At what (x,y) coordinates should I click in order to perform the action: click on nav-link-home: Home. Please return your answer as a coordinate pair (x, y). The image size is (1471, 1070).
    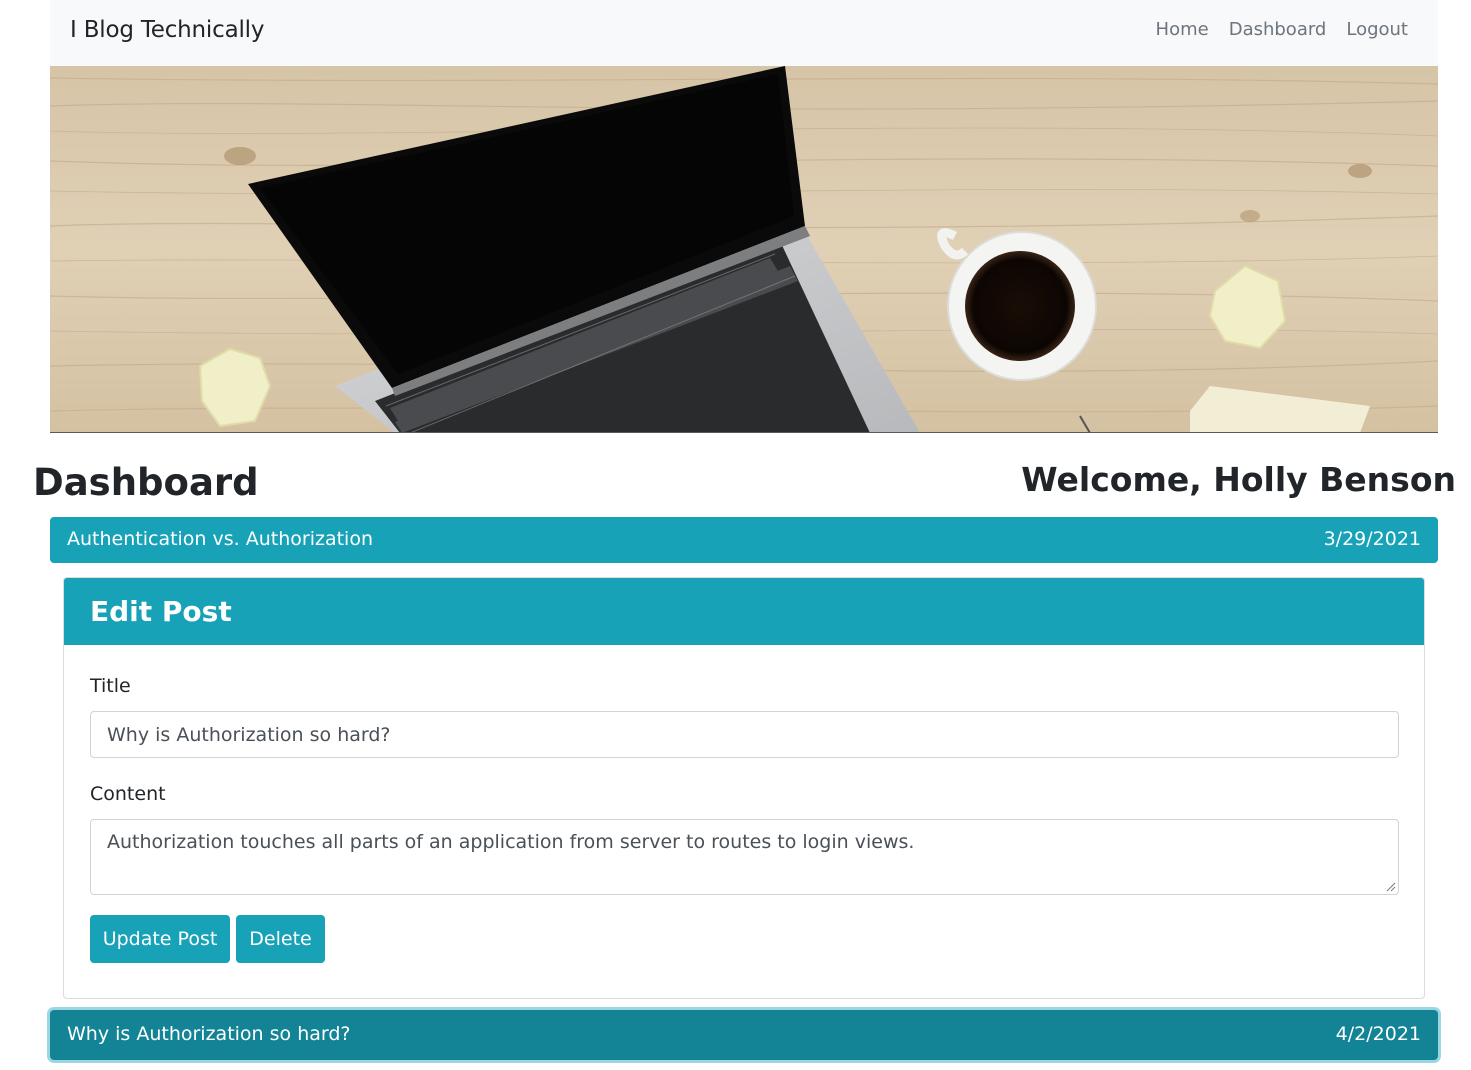
    Looking at the image, I should click on (1182, 29).